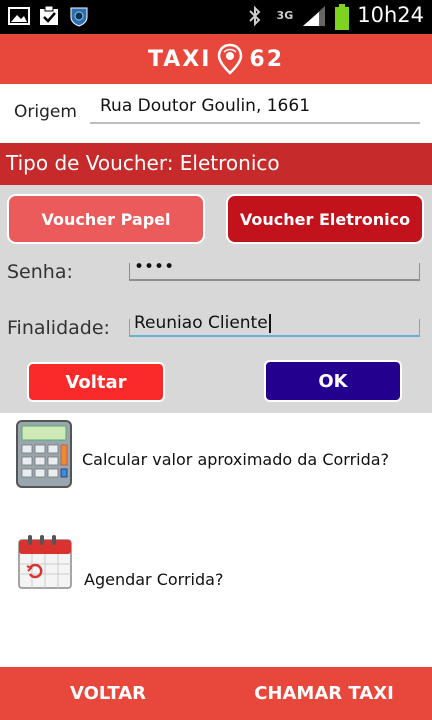 The width and height of the screenshot is (432, 720). Describe the element at coordinates (106, 219) in the screenshot. I see `voucher-papel-button: Voucher Papel` at that location.